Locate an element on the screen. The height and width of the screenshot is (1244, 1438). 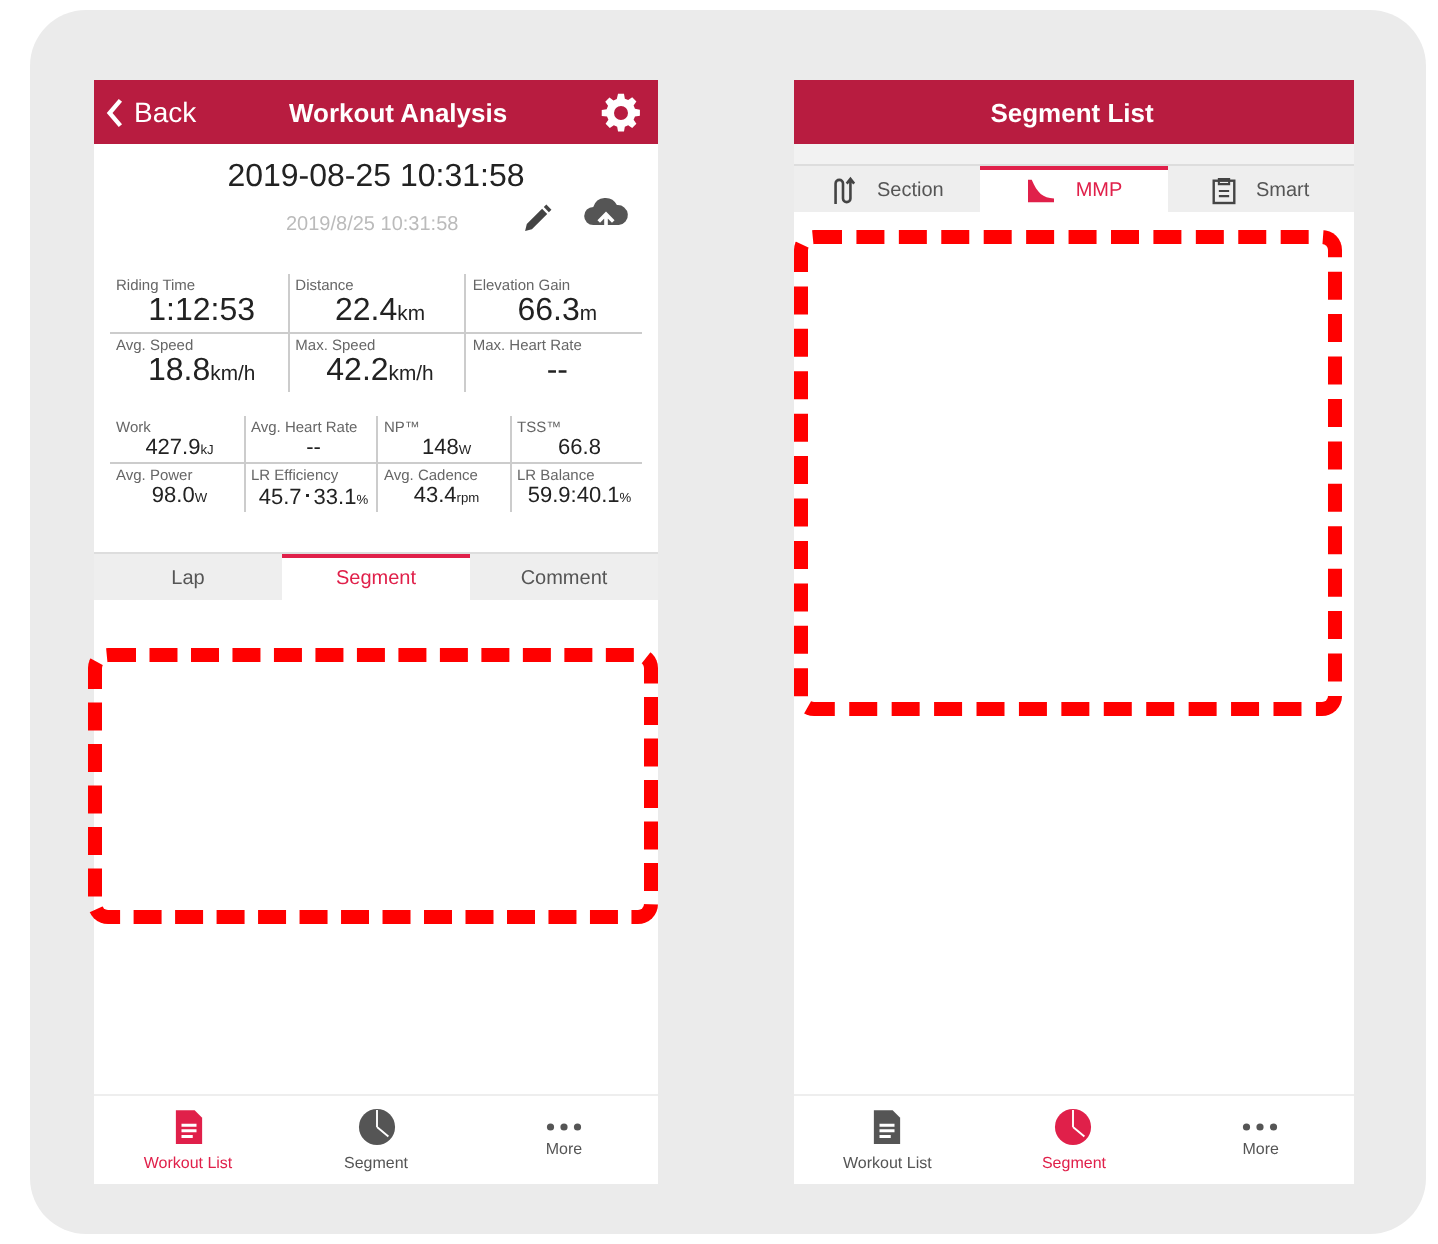
pencil-icon is located at coordinates (537, 219).